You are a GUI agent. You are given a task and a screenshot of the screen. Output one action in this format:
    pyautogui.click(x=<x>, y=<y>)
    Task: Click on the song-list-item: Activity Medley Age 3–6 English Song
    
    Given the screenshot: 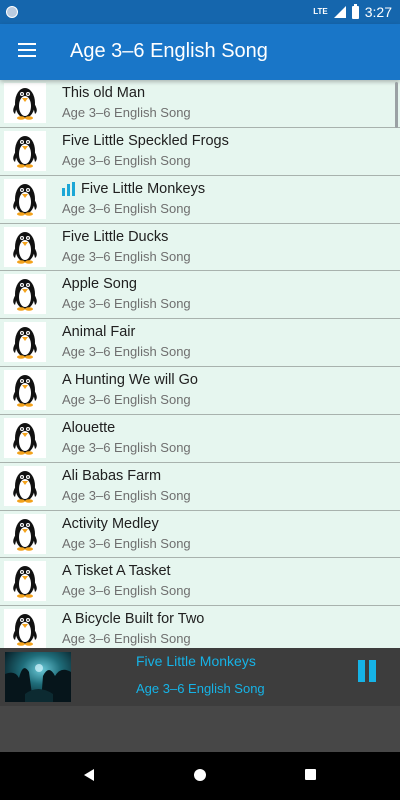 What is the action you would take?
    pyautogui.click(x=200, y=535)
    